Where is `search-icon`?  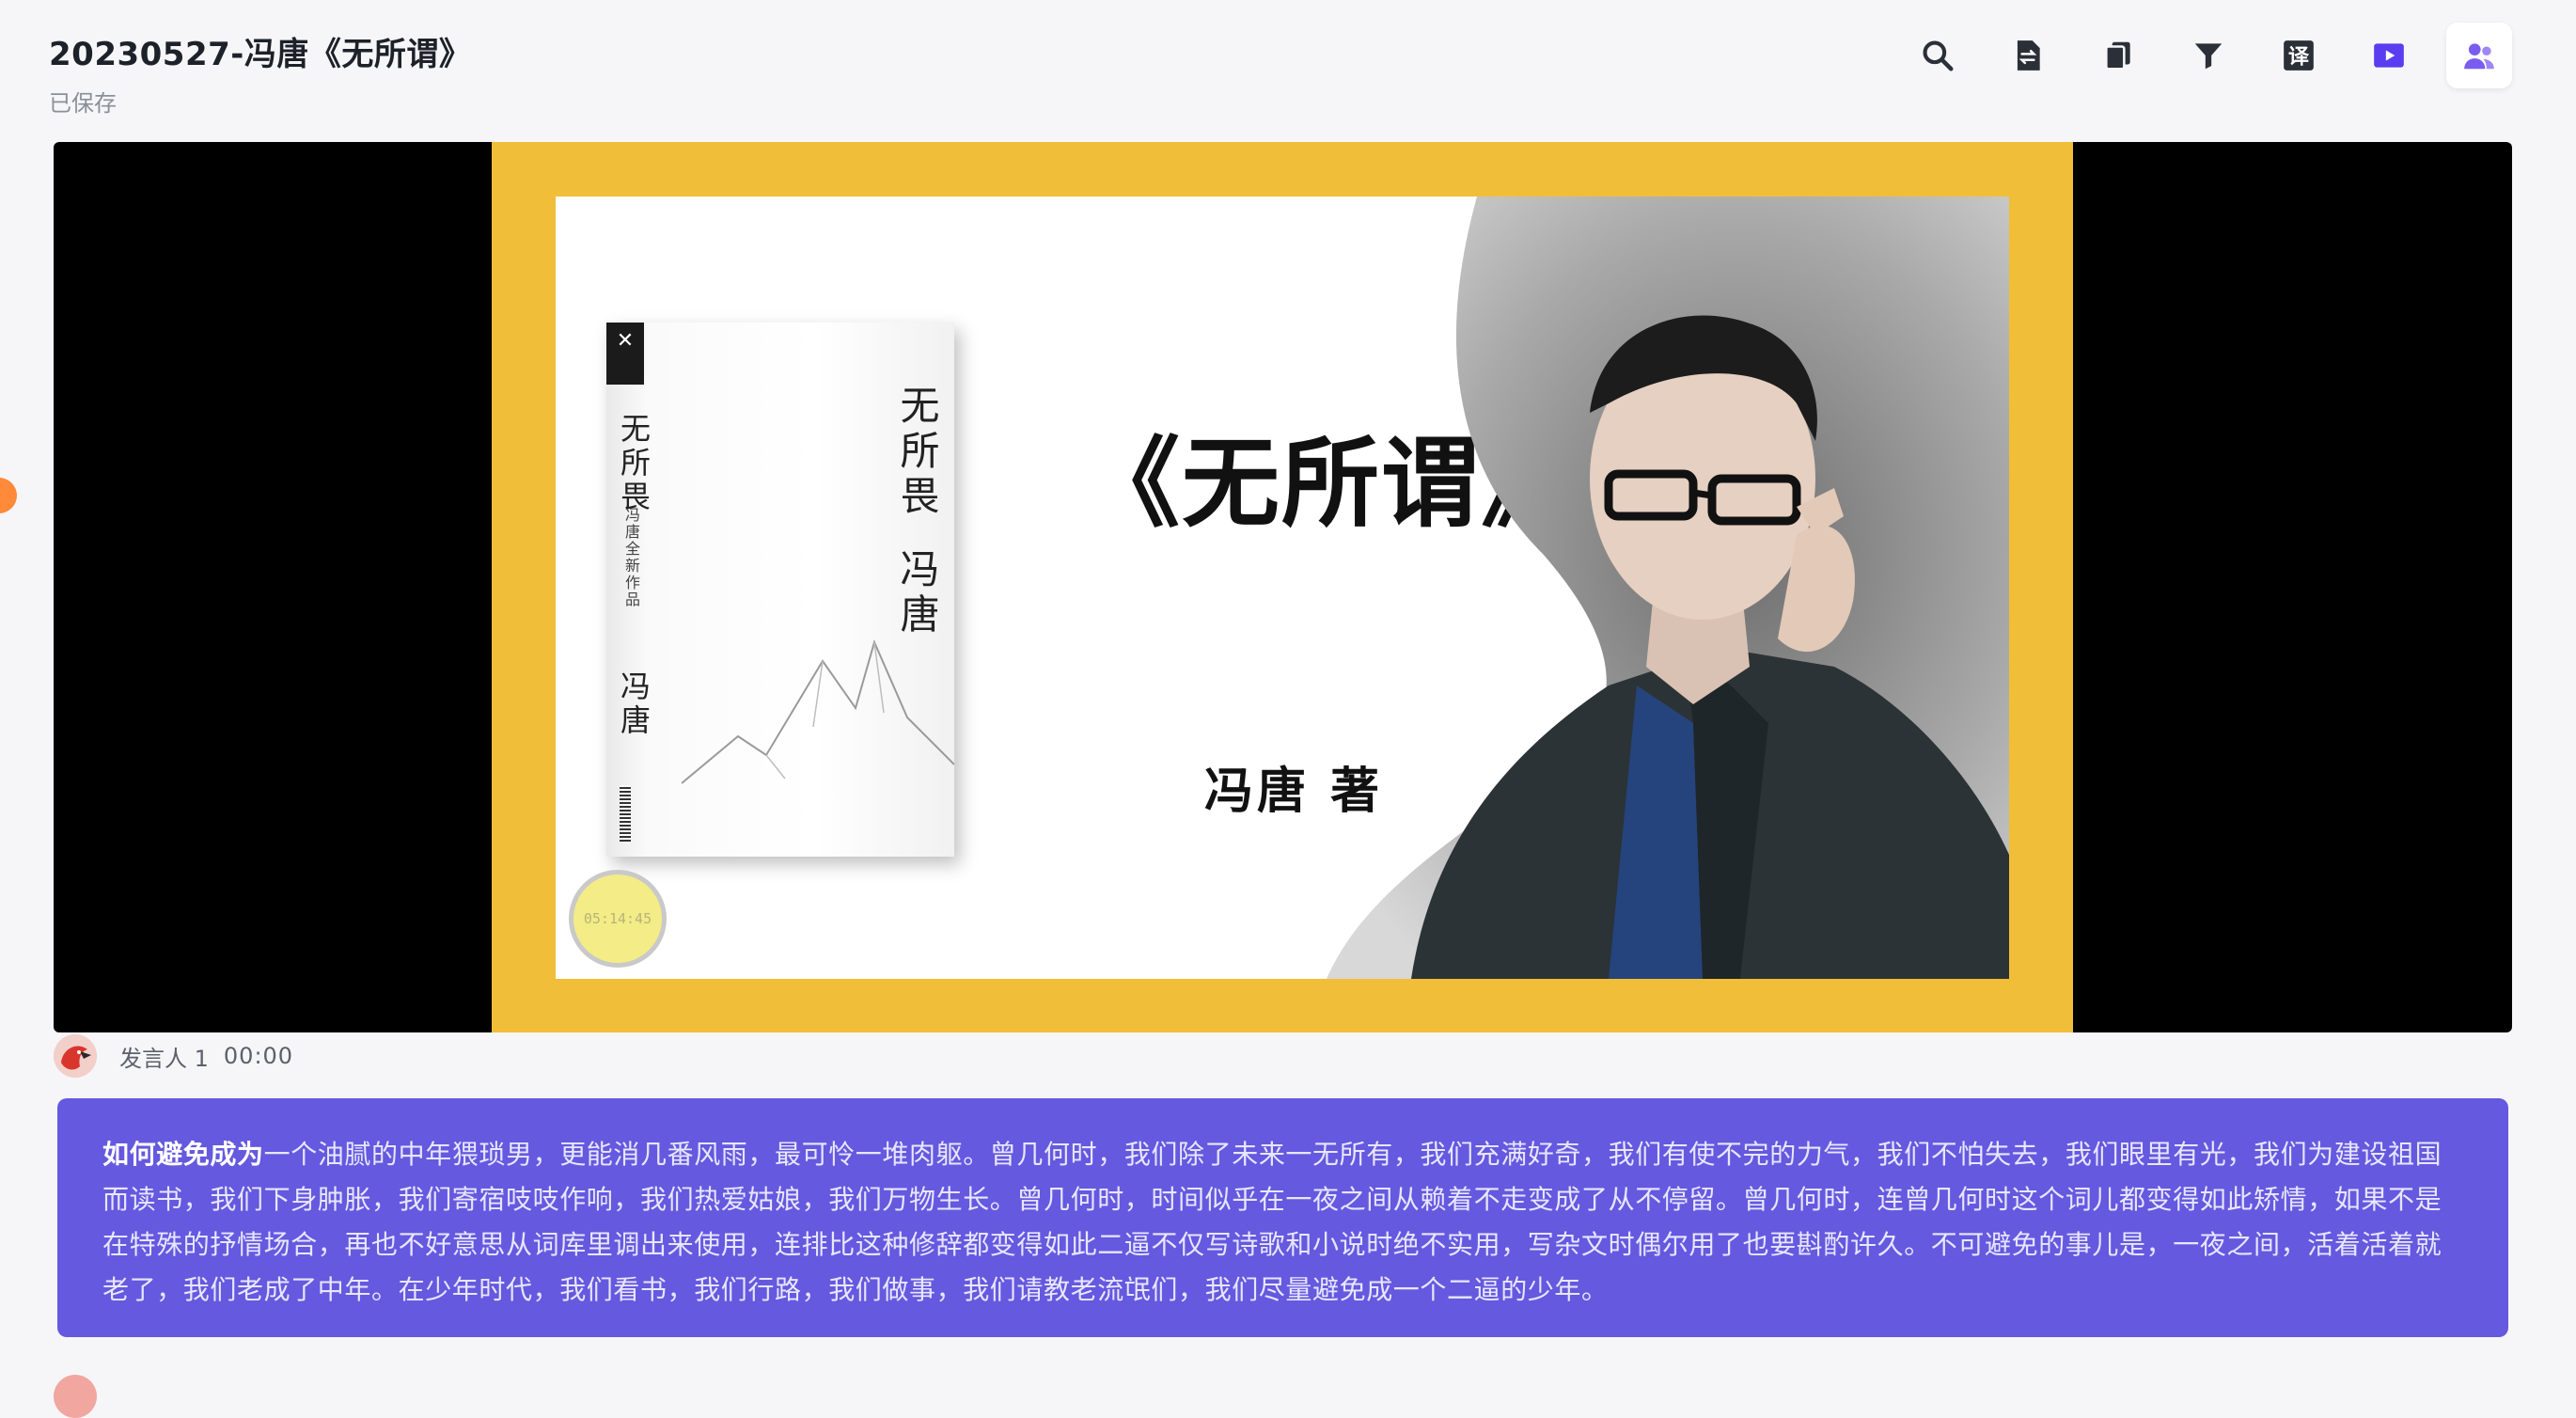
search-icon is located at coordinates (1938, 55).